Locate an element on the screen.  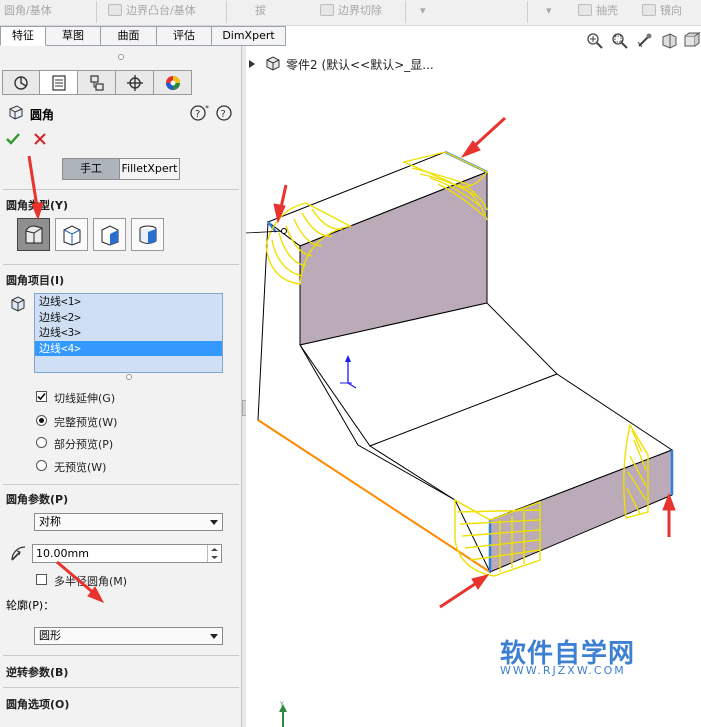
toolbar-item-mirror: 镜向 is located at coordinates (662, 11).